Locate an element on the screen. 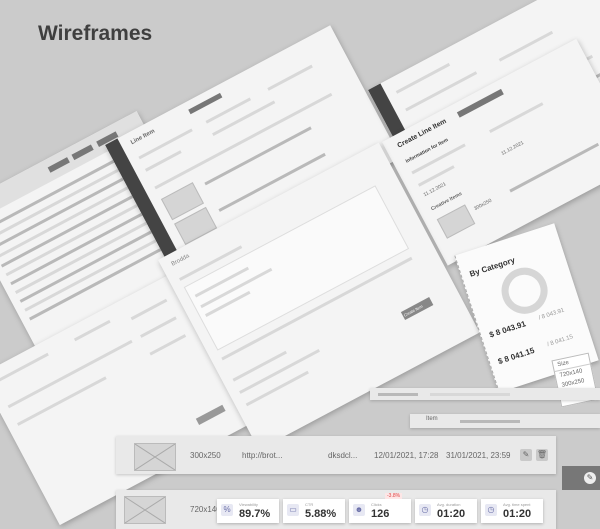 Image resolution: width=600 pixels, height=529 pixels. delta-badge: -3.8% is located at coordinates (394, 496).